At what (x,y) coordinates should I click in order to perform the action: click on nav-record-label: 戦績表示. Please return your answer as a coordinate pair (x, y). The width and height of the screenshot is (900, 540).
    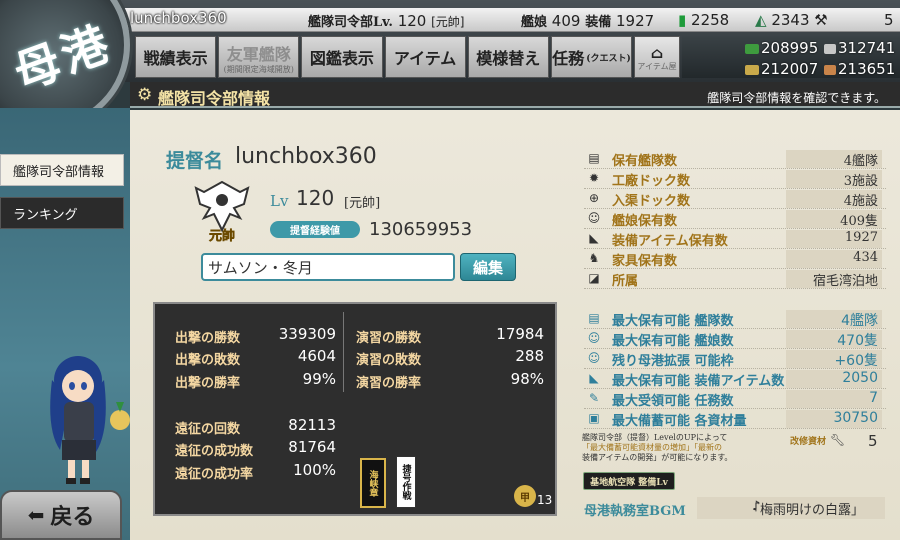
    Looking at the image, I should click on (175, 58).